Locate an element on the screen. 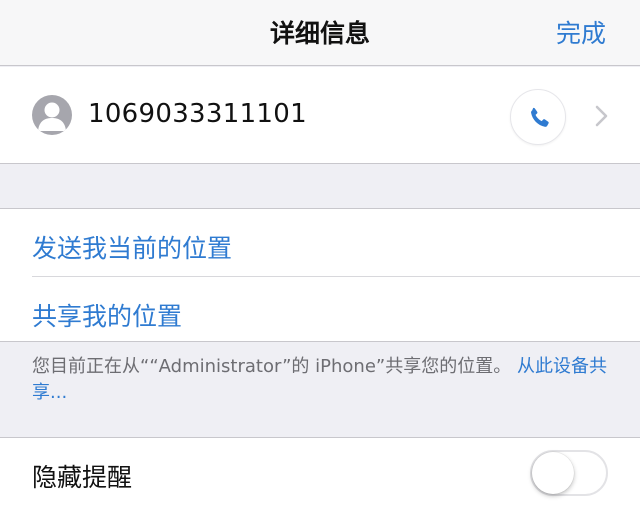 The height and width of the screenshot is (526, 640). done-button: 完成 is located at coordinates (581, 32).